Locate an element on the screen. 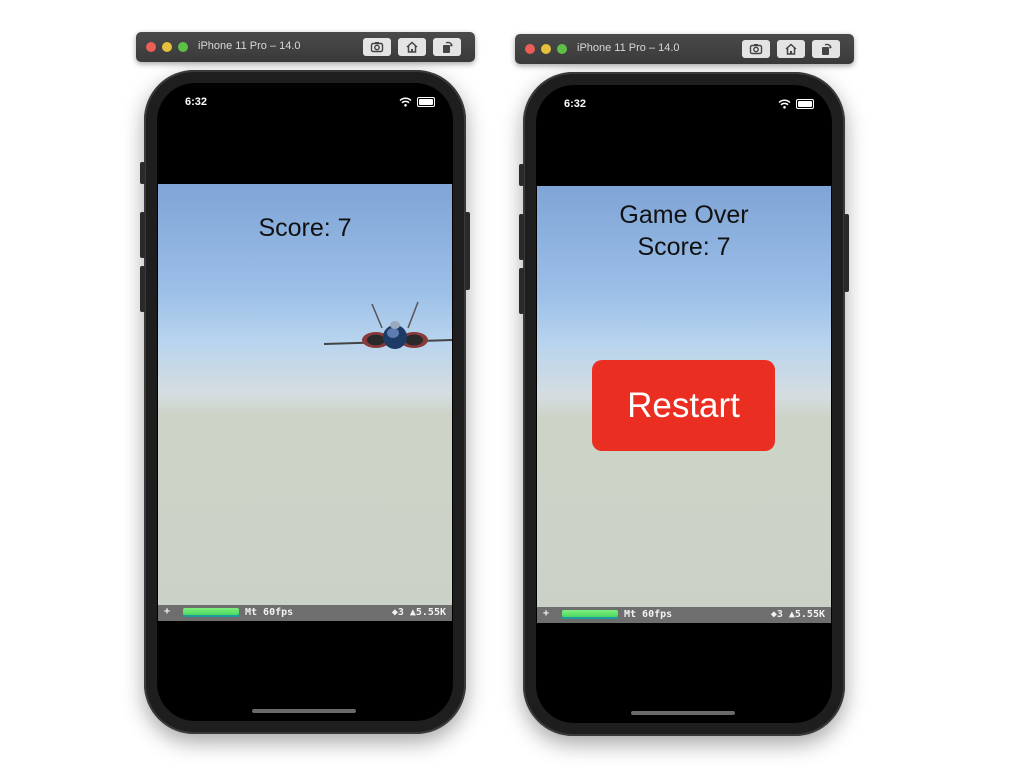  score-label: Score: 7 is located at coordinates (305, 228).